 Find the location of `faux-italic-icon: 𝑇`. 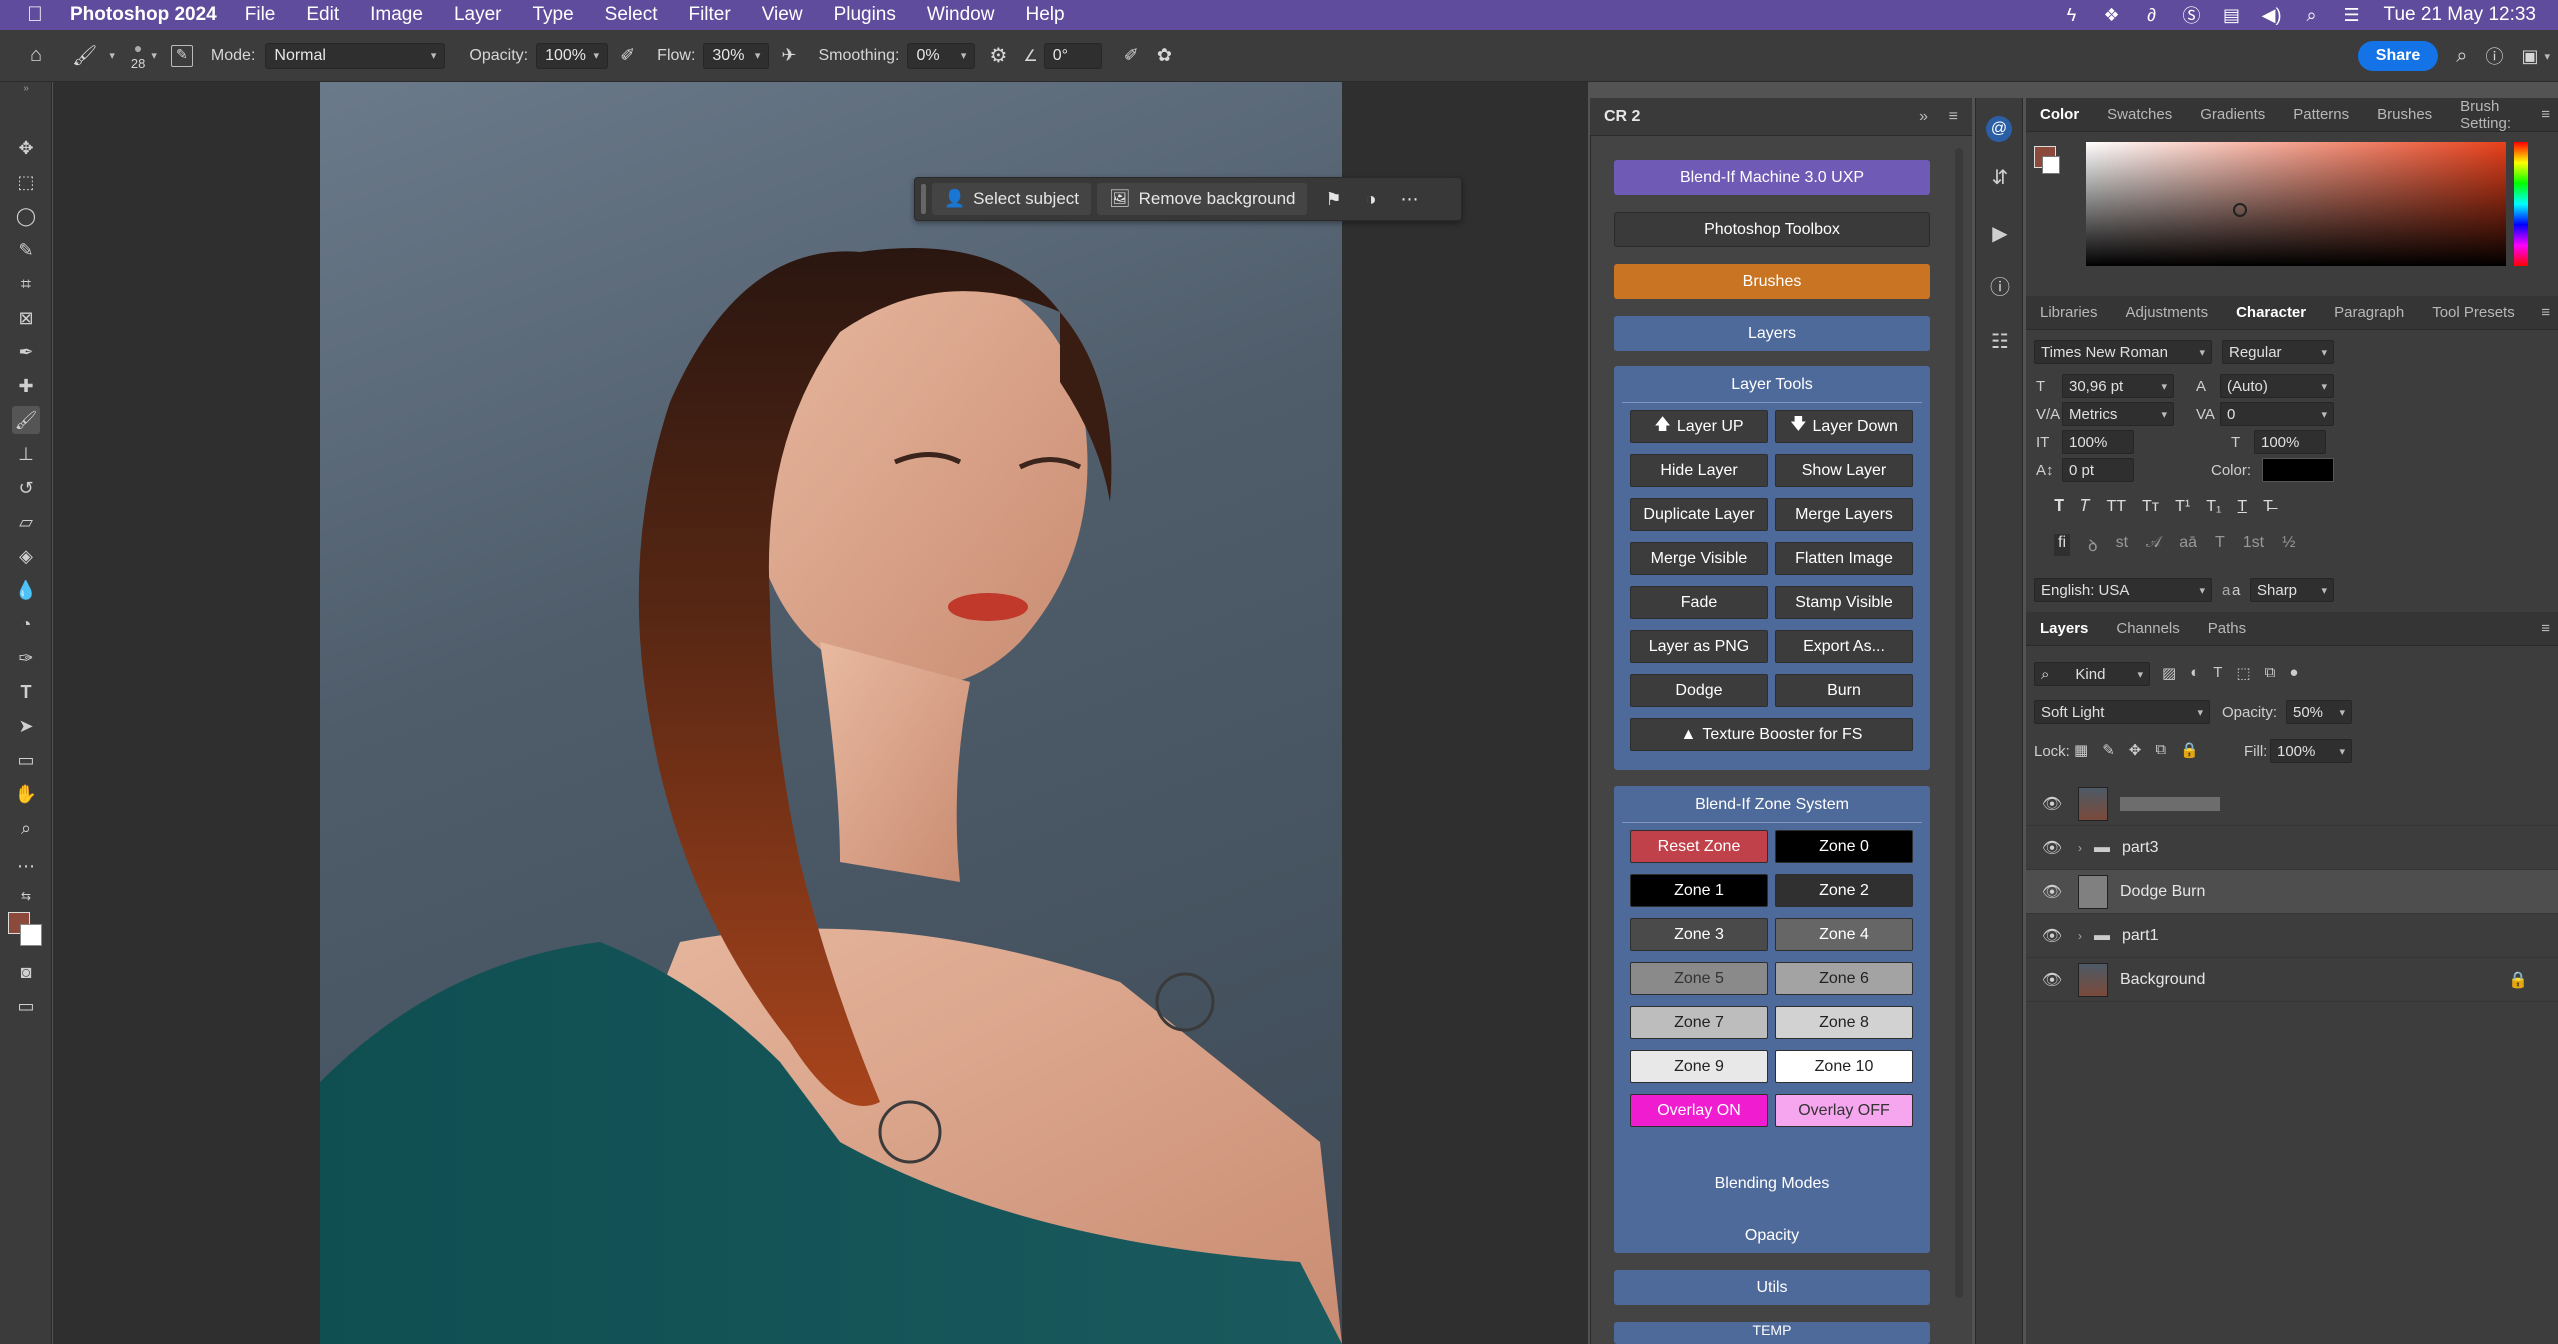

faux-italic-icon: 𝑇 is located at coordinates (2085, 507).